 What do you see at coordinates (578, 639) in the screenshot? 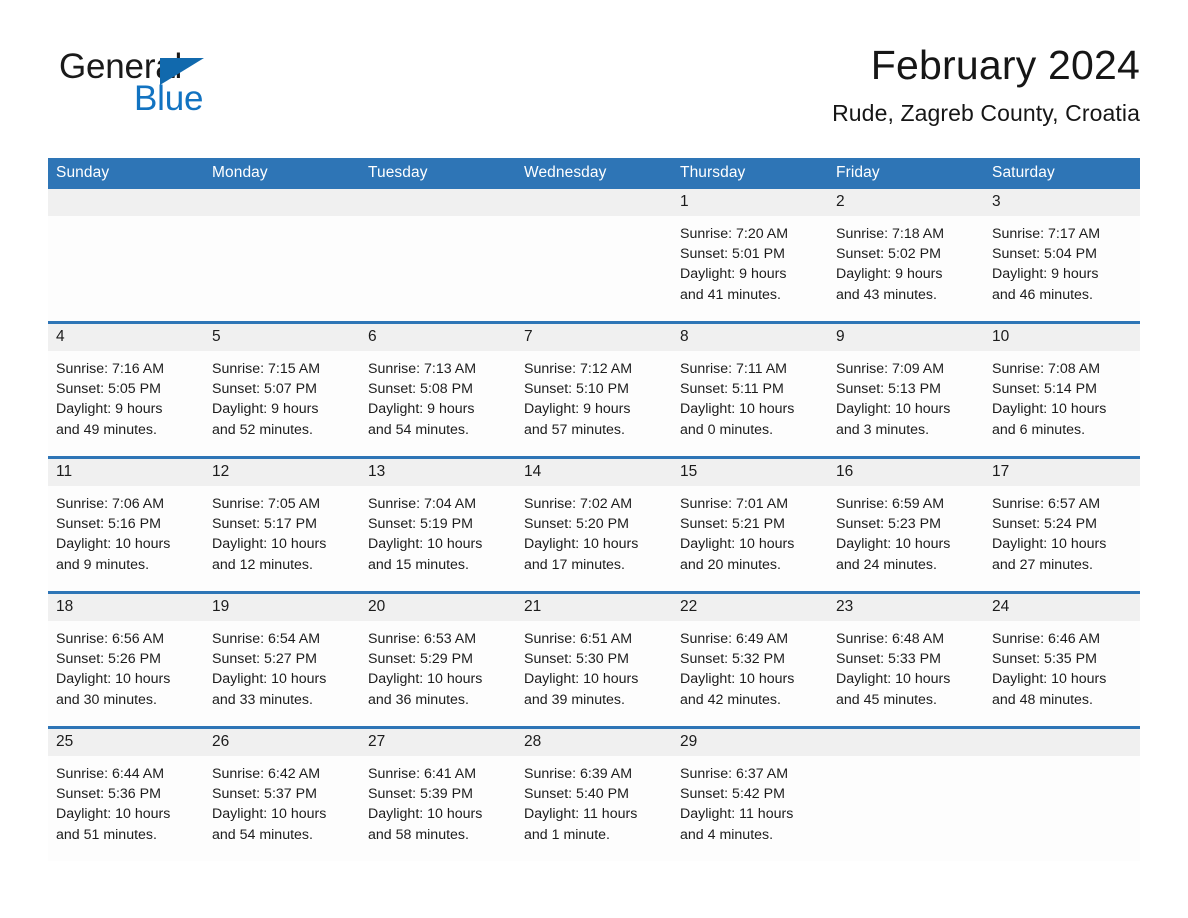
I see `day-detail-line: Sunrise: 6:51 AM` at bounding box center [578, 639].